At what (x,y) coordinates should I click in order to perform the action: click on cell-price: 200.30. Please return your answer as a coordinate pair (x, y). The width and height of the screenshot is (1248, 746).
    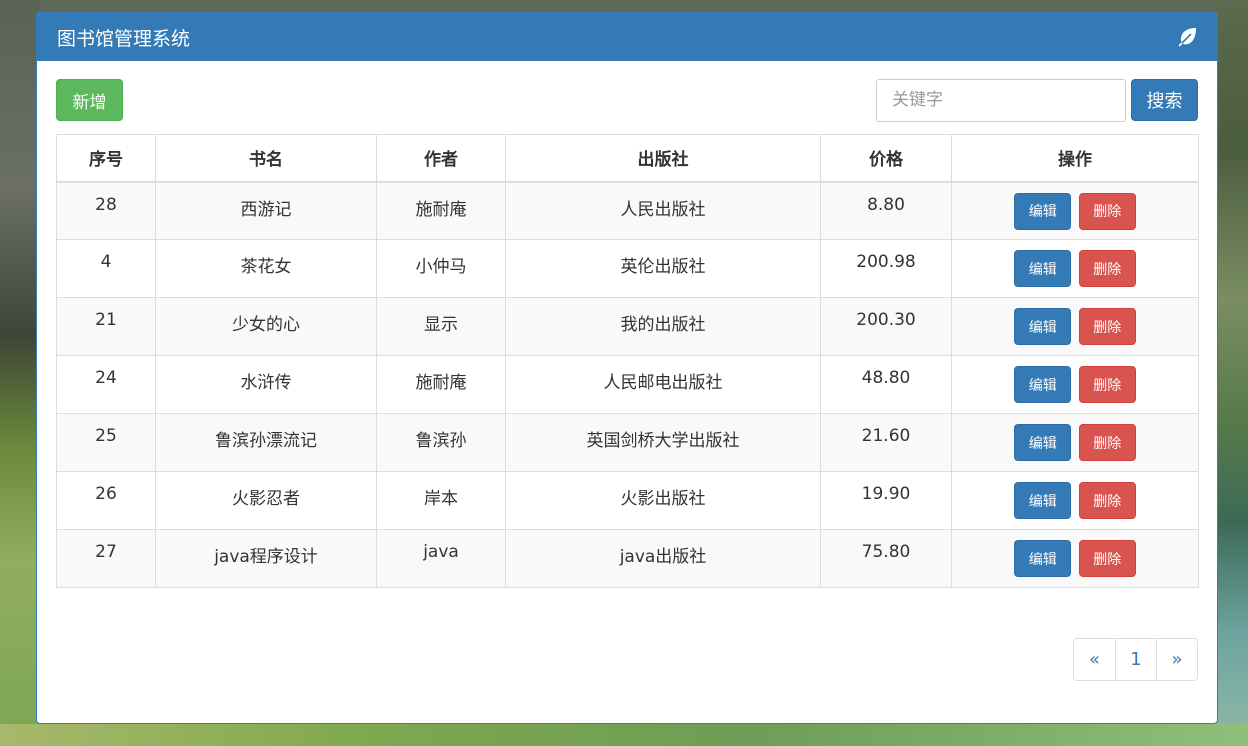
    Looking at the image, I should click on (886, 326).